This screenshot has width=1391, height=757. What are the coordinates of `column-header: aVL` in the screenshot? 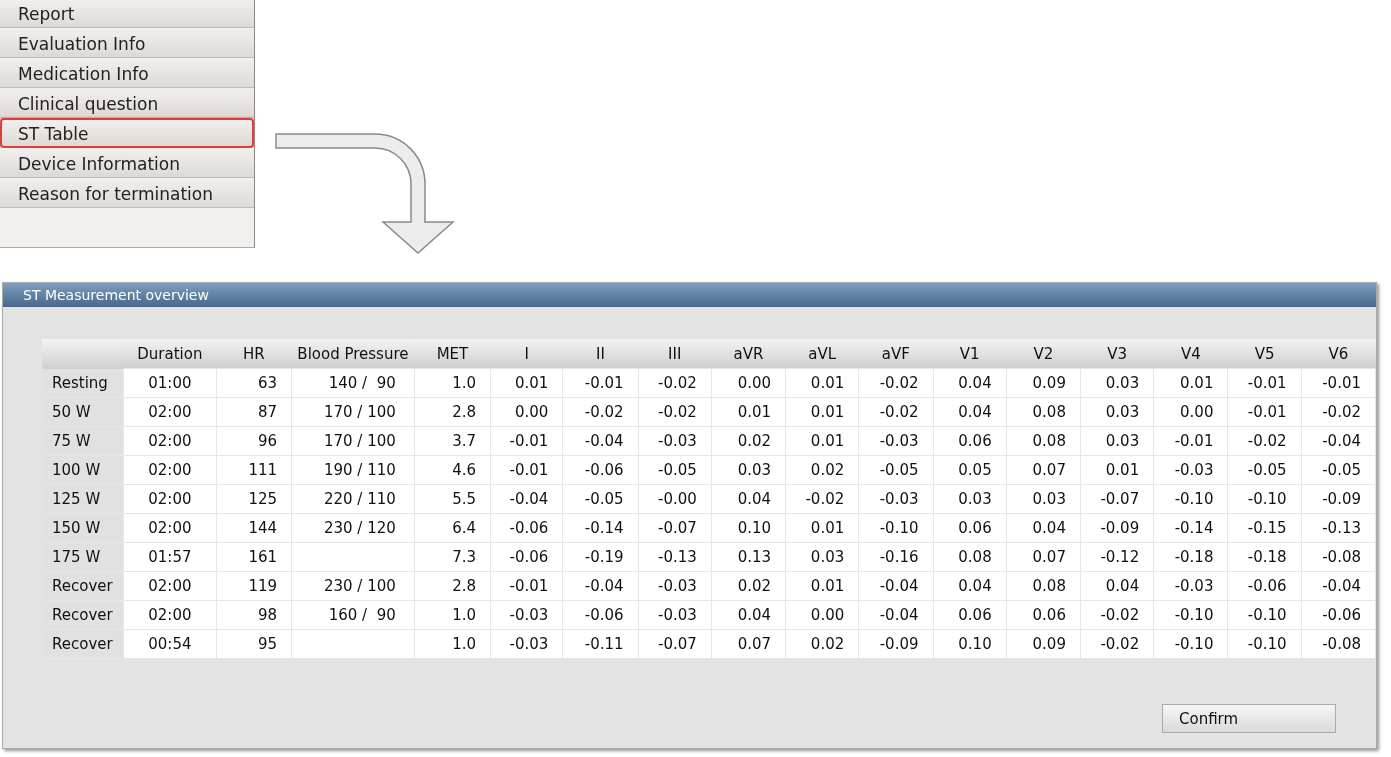 It's located at (822, 354).